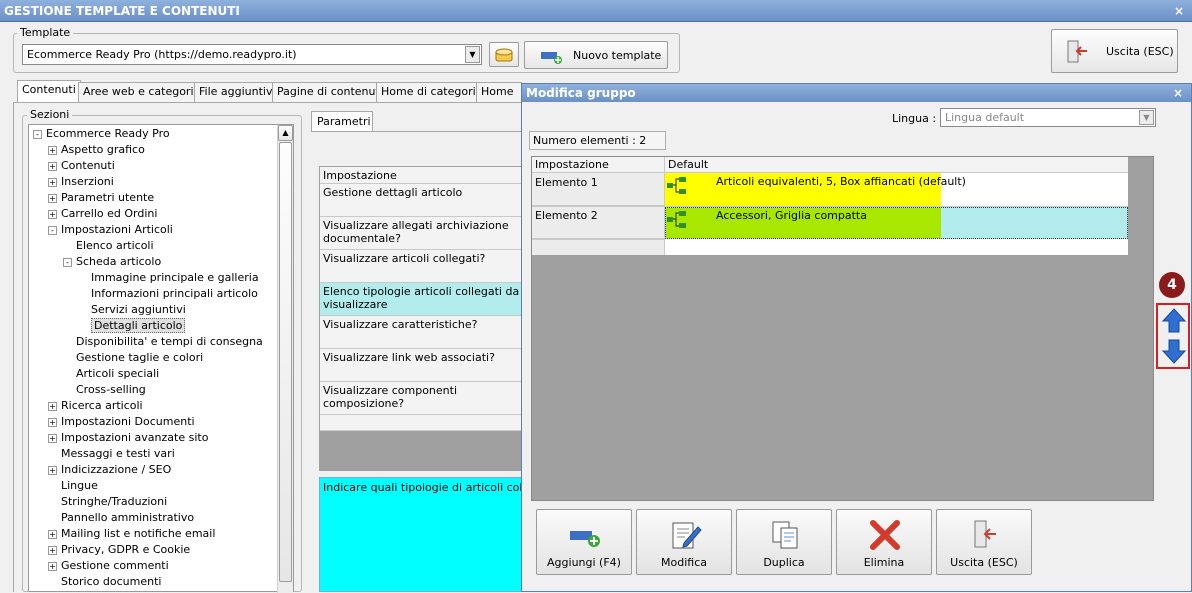 This screenshot has height=593, width=1192. I want to click on tree-item: Cross-selling, so click(111, 390).